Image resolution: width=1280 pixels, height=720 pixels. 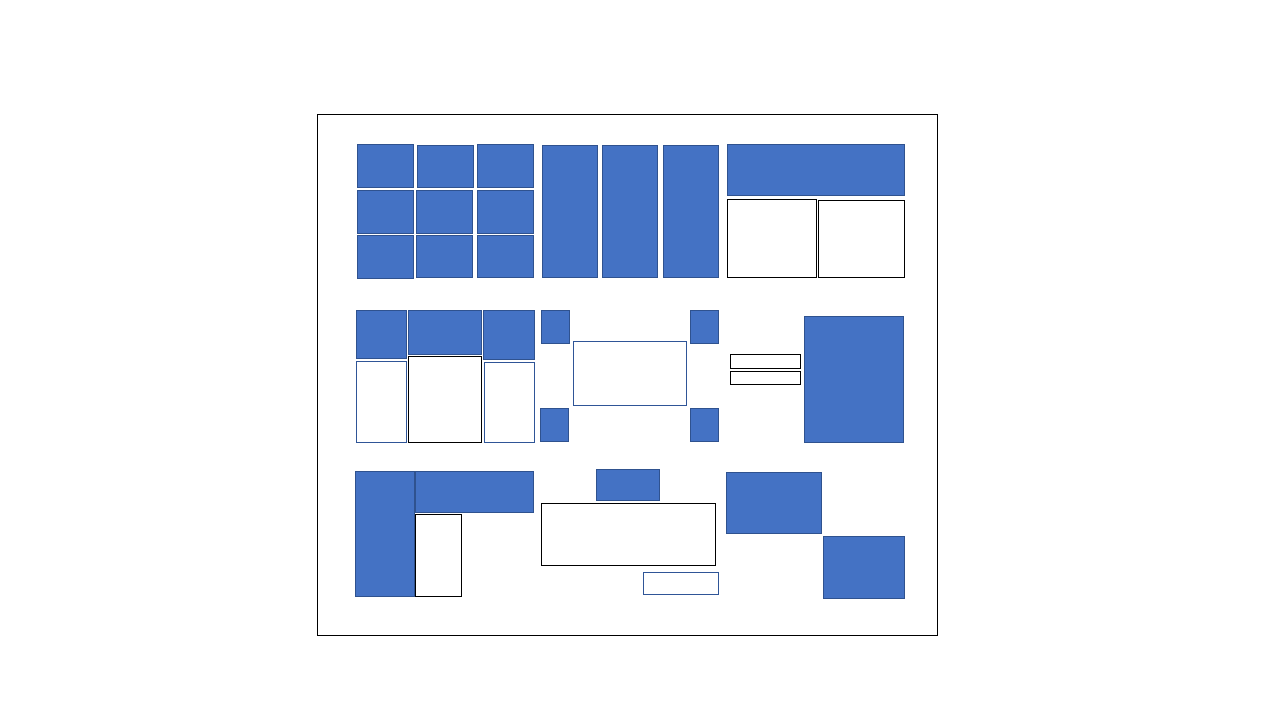 What do you see at coordinates (628, 534) in the screenshot?
I see `content-box` at bounding box center [628, 534].